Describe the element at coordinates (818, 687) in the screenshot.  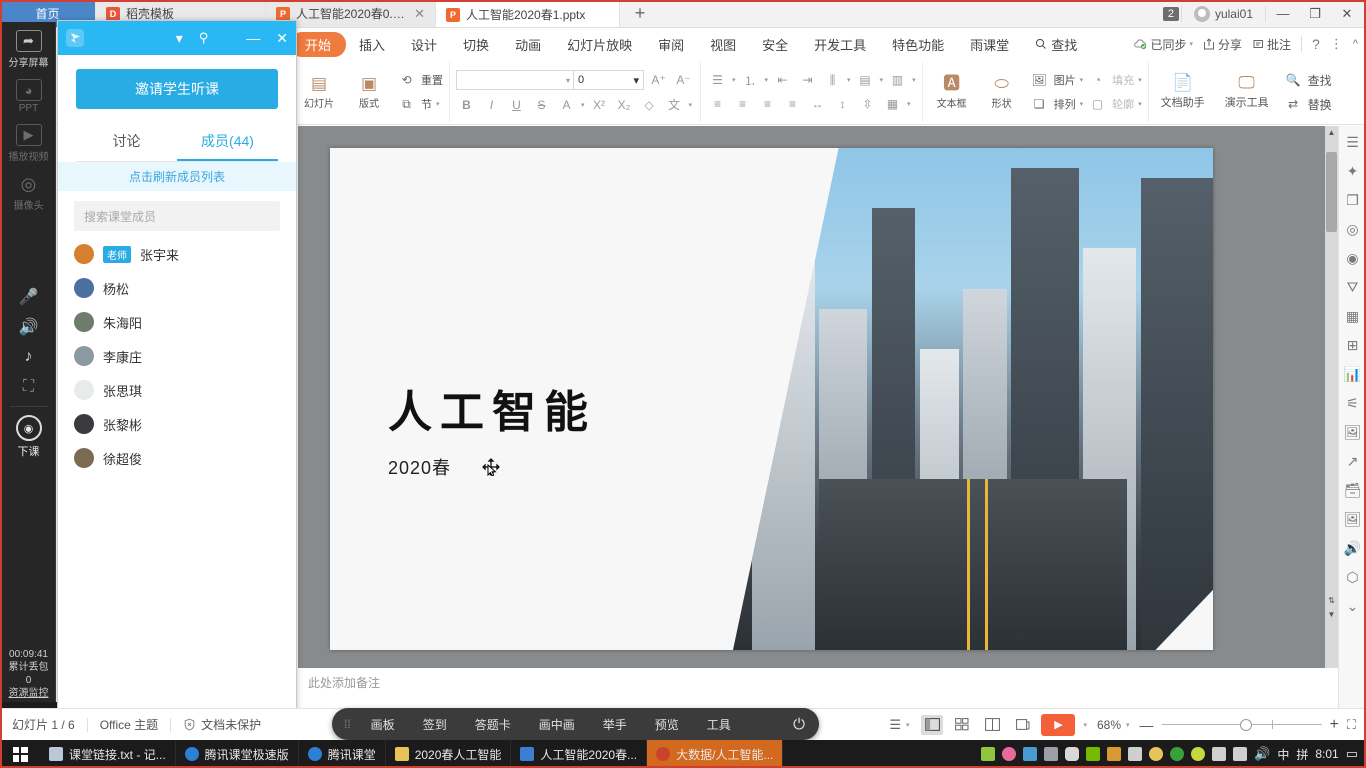
I see `notes-pane: 此处添加备注` at that location.